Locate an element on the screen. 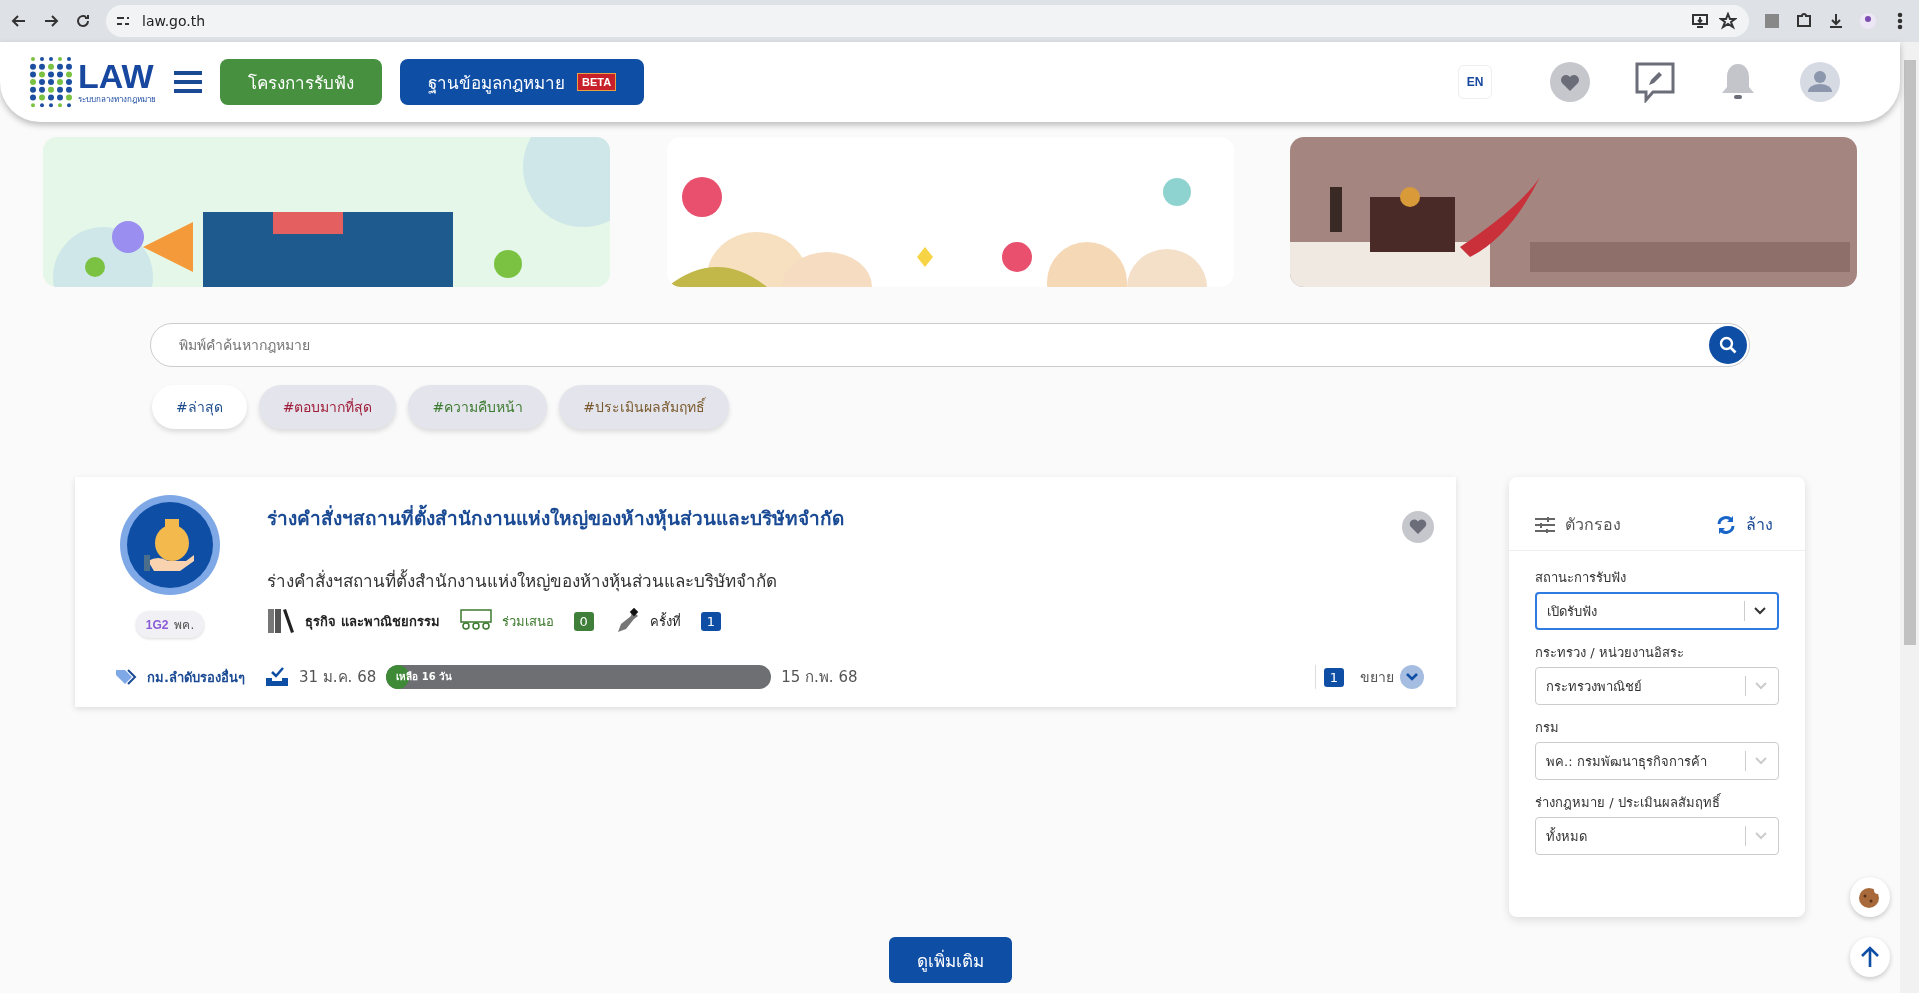  comment-edit-icon is located at coordinates (1655, 82).